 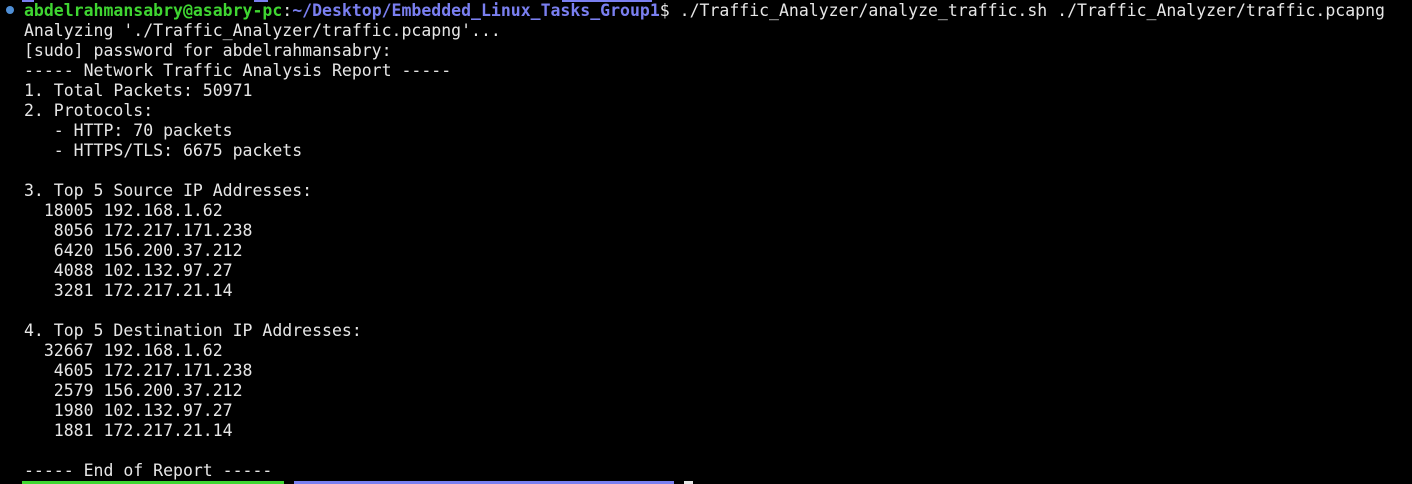 I want to click on output-line: [sudo] password for abdelrahmansabry:, so click(x=208, y=50).